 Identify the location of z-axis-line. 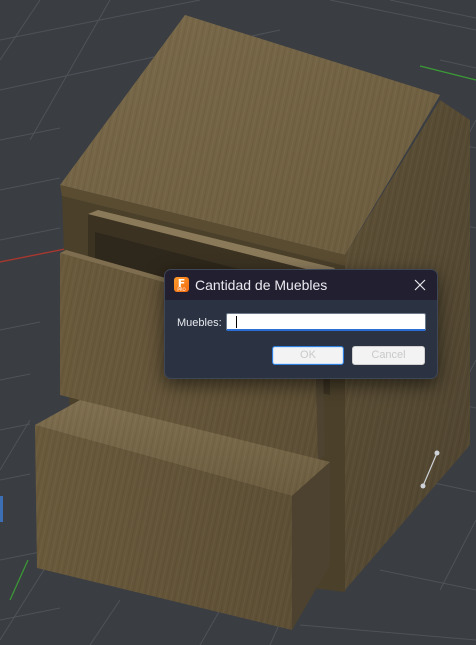
(19, 580).